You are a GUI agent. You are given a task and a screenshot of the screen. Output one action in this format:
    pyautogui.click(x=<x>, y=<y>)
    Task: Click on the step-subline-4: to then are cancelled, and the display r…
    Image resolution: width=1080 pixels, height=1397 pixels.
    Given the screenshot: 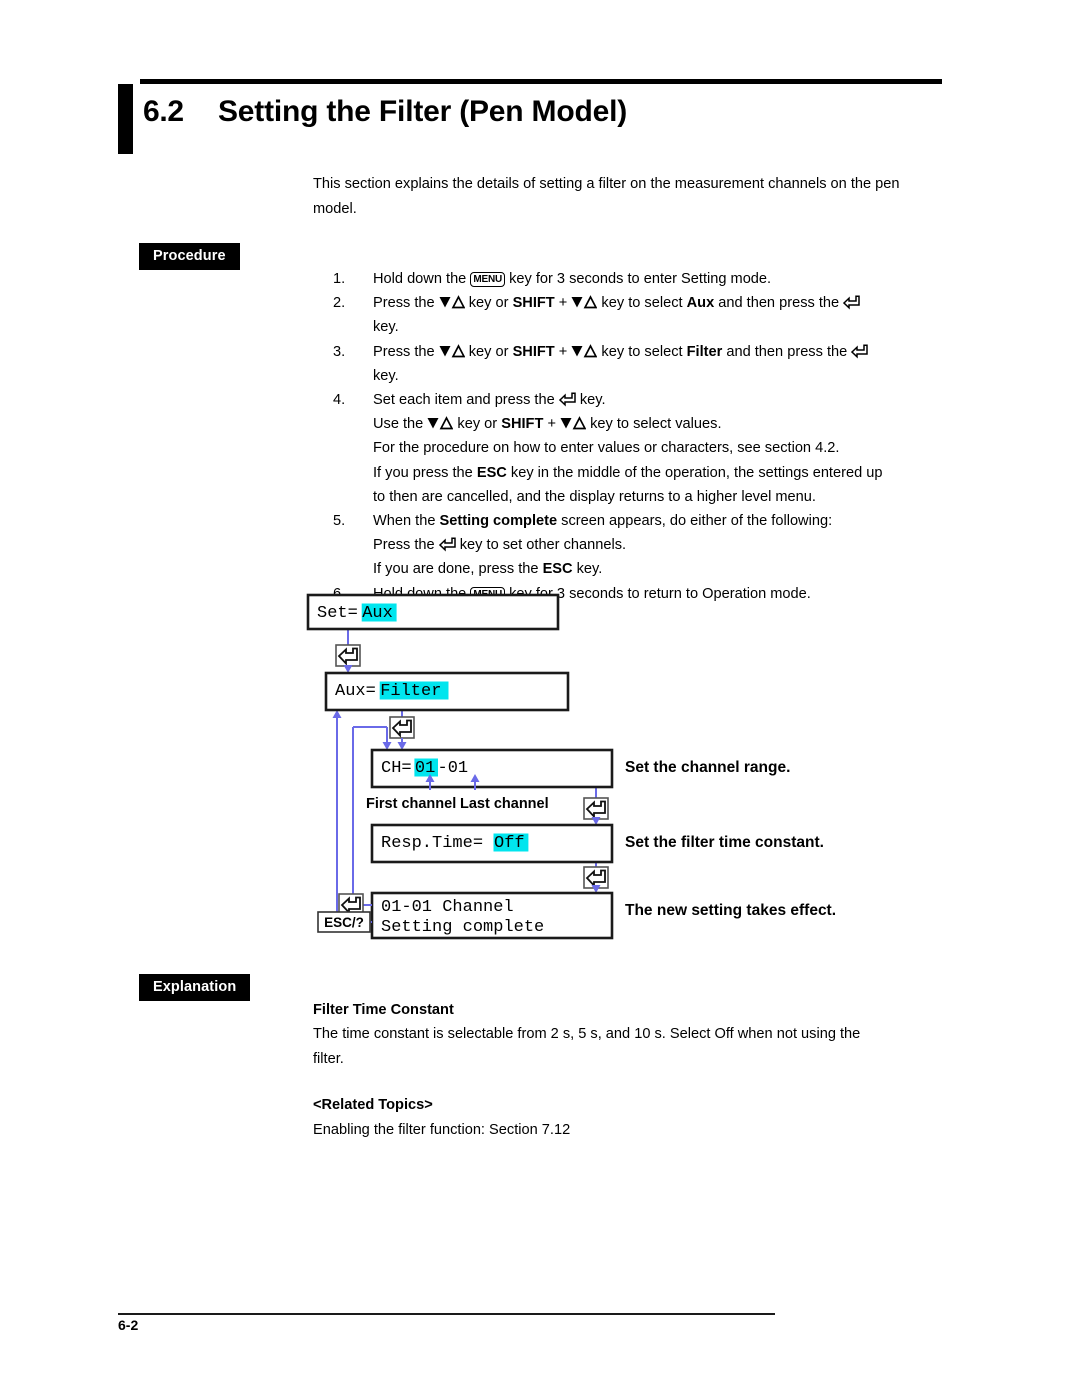 What is the action you would take?
    pyautogui.click(x=594, y=496)
    